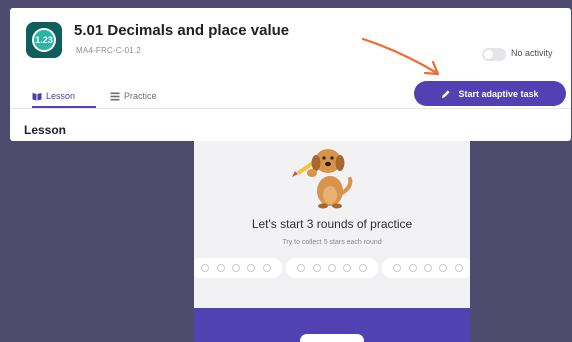 The height and width of the screenshot is (342, 572). Describe the element at coordinates (290, 108) in the screenshot. I see `tab-divider` at that location.